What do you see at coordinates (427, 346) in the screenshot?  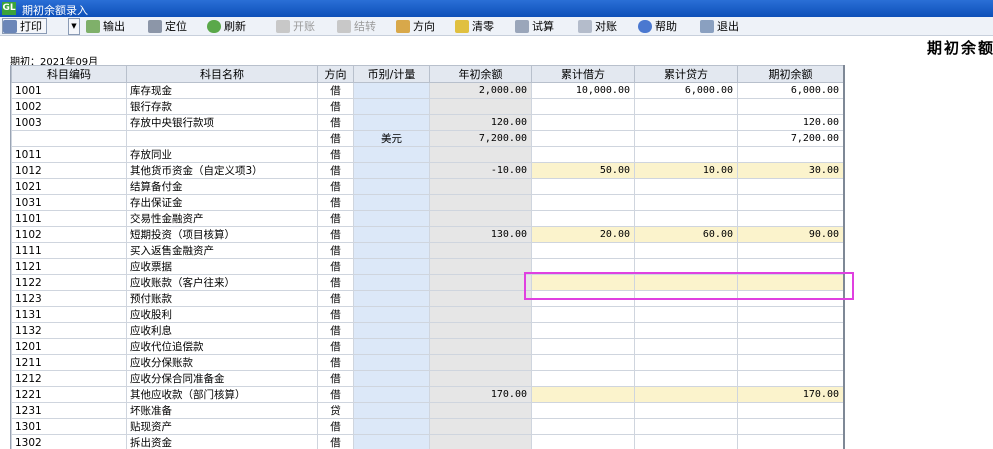 I see `table-row: 1201 应收代位追偿款借` at bounding box center [427, 346].